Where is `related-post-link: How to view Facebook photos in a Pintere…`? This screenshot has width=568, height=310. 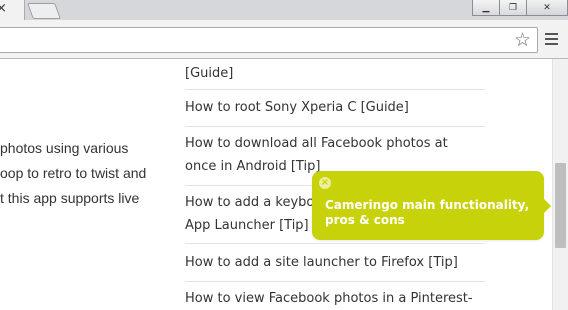
related-post-link: How to view Facebook photos in a Pintere… is located at coordinates (335, 298).